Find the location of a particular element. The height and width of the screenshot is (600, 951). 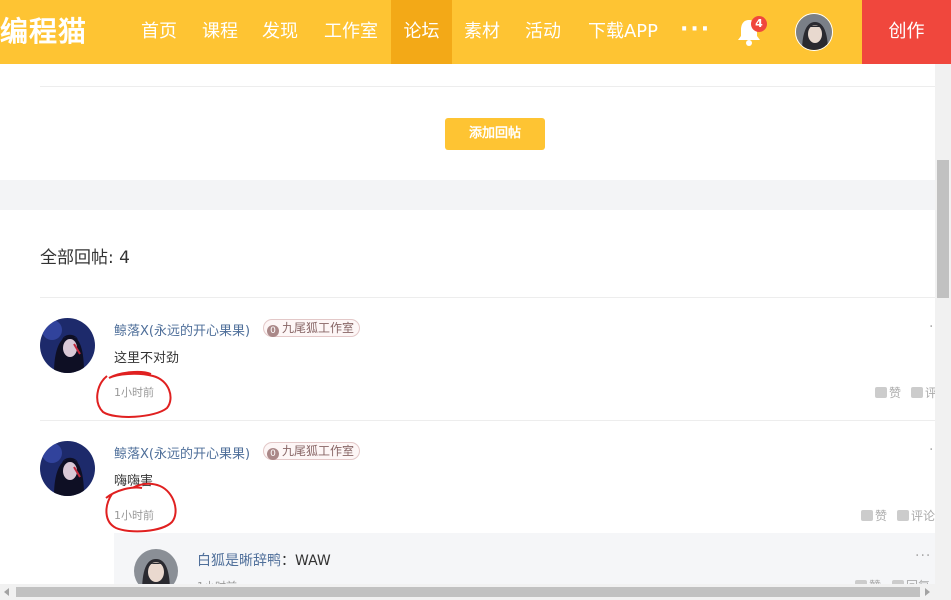

top-navbar: 编程猫 首页 课程 发现 工作室 论坛 素材 活动 下载APP ··· 4 创作 is located at coordinates (475, 32).